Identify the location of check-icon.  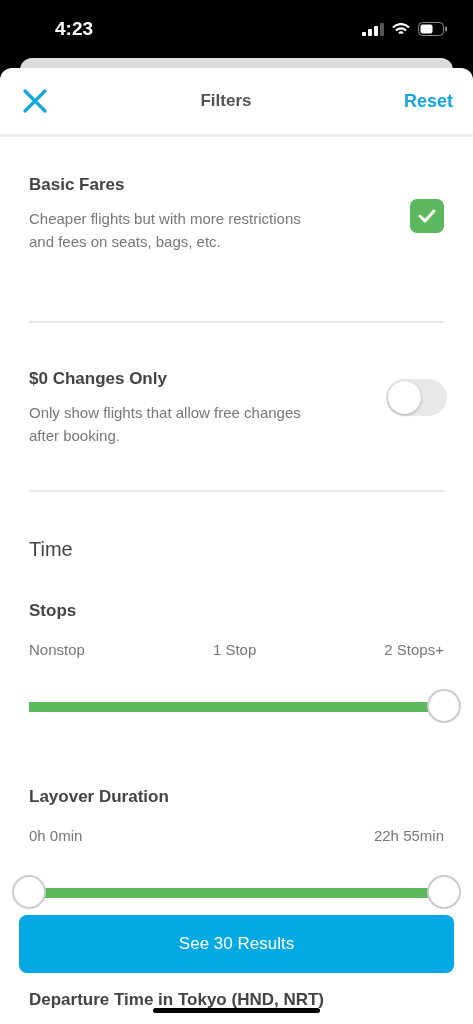
(427, 216).